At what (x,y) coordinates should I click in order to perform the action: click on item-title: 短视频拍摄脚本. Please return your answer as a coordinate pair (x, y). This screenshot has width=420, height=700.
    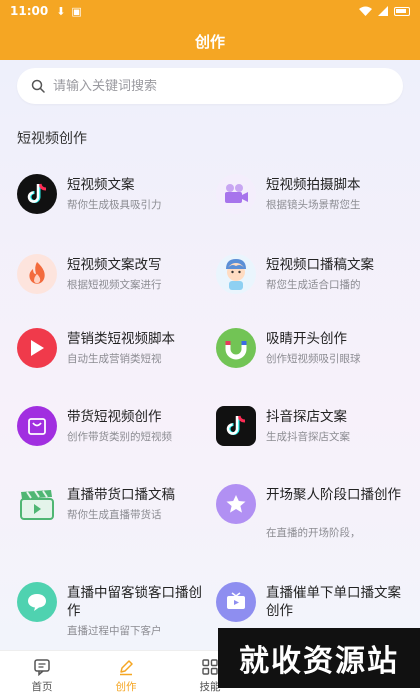
    Looking at the image, I should click on (313, 185).